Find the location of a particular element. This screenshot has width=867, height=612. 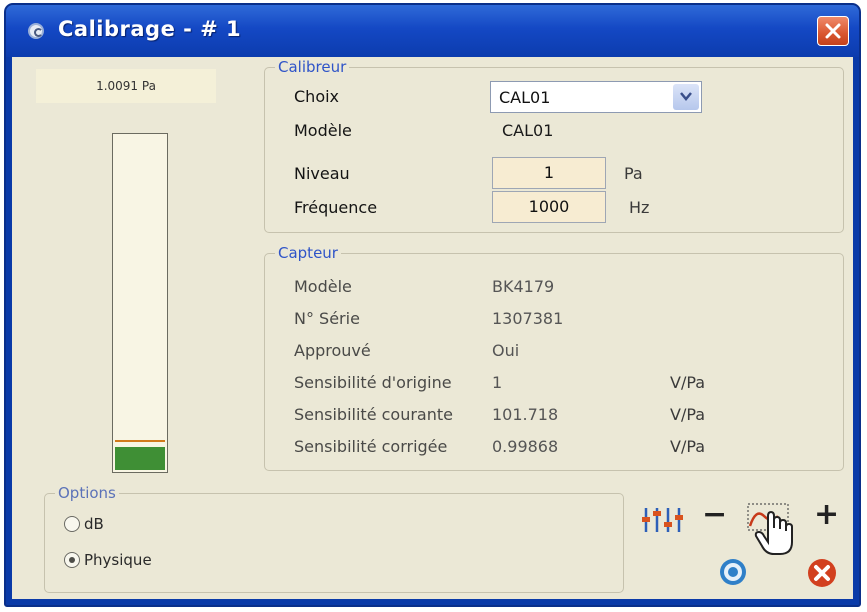

option-db: dB is located at coordinates (84, 524).